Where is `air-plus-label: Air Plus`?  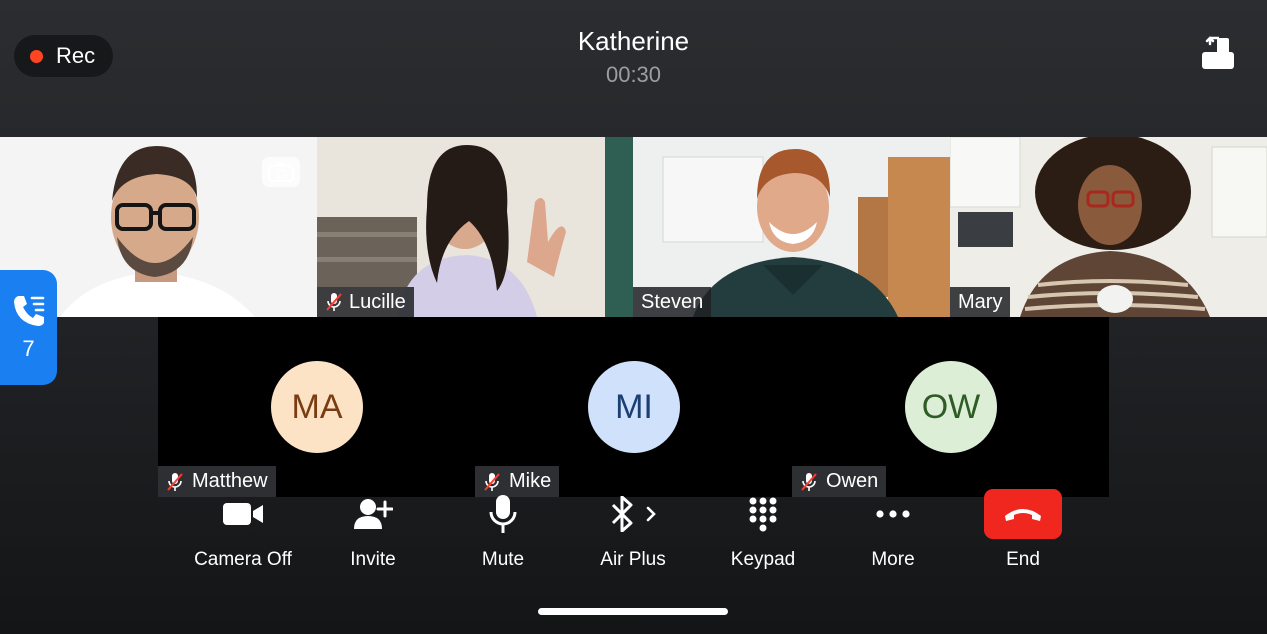 air-plus-label: Air Plus is located at coordinates (633, 559).